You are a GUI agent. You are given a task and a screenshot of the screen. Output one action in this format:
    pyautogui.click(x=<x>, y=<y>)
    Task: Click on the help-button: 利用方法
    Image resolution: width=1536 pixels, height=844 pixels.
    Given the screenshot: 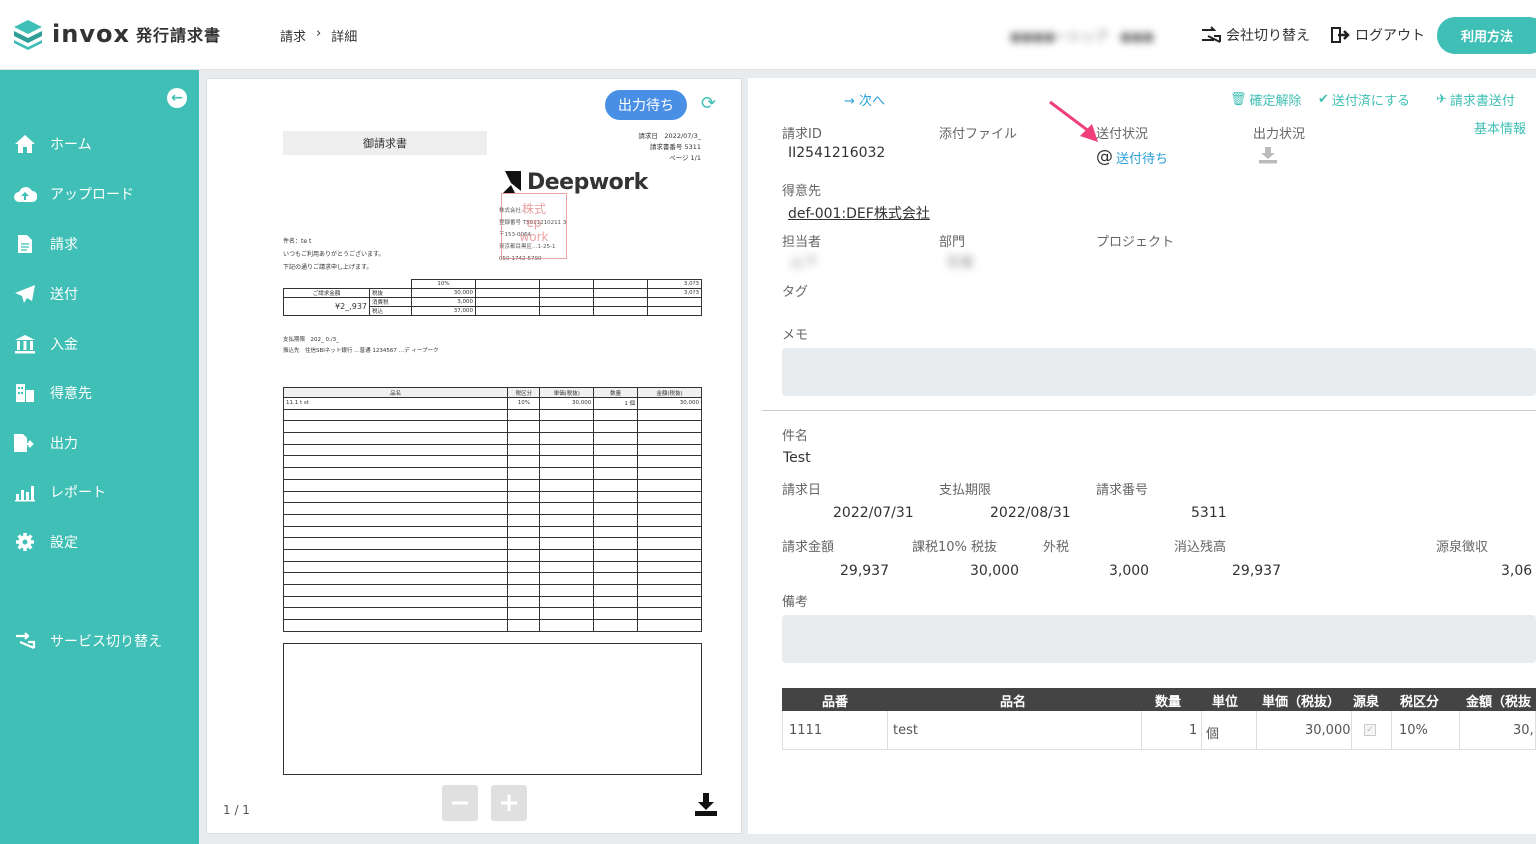 What is the action you would take?
    pyautogui.click(x=1486, y=35)
    